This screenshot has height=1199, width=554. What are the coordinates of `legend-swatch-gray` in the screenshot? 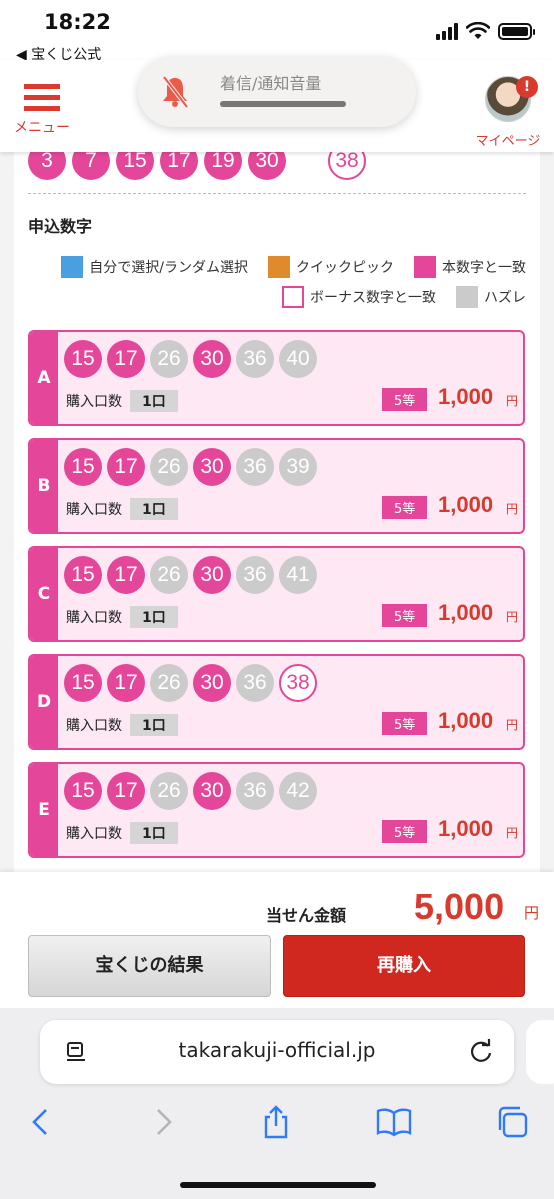 It's located at (467, 297).